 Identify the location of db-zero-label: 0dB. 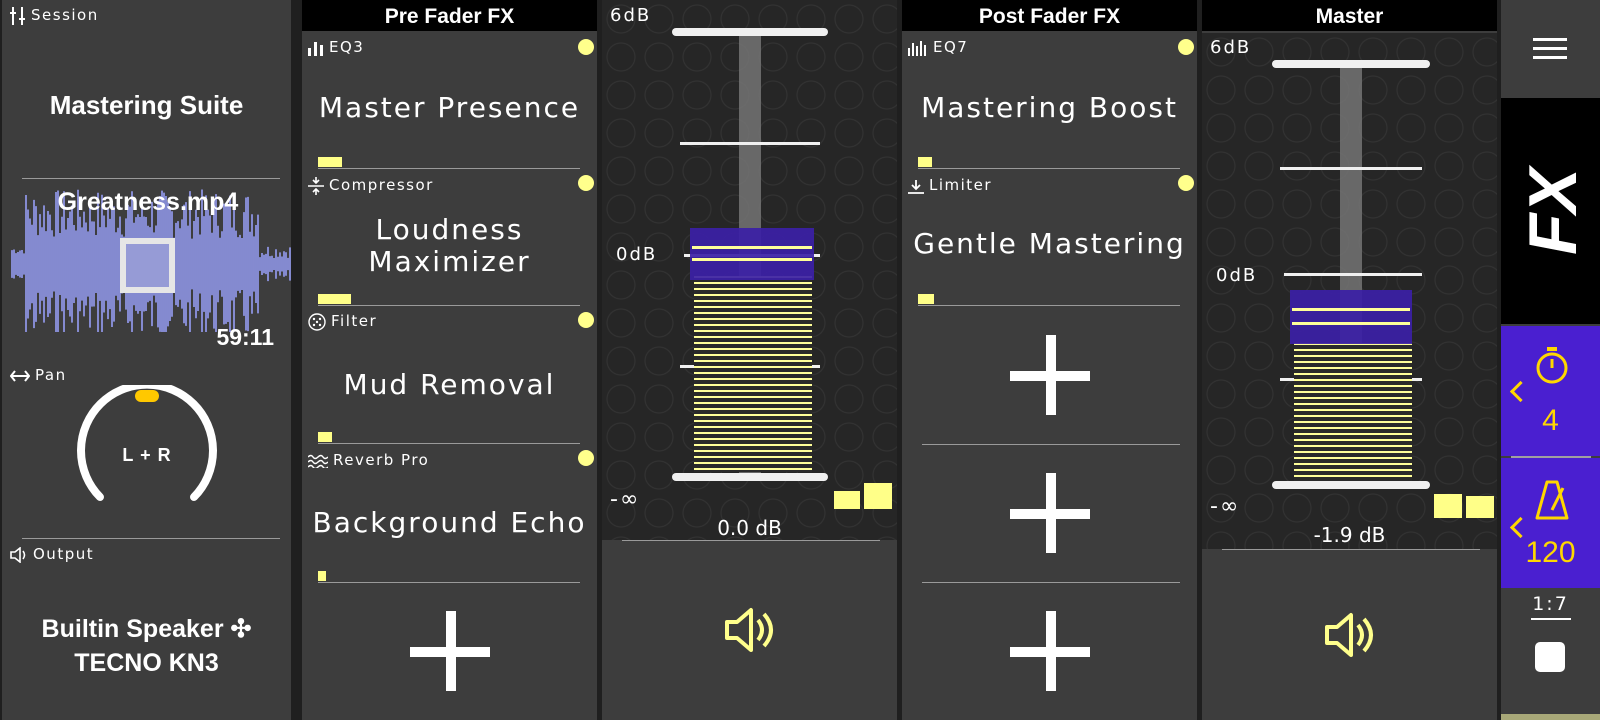
(1237, 275).